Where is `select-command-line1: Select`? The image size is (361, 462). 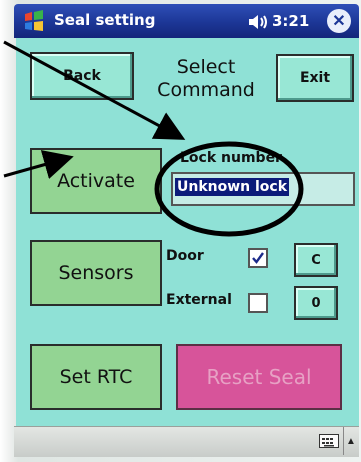
select-command-line1: Select is located at coordinates (206, 67).